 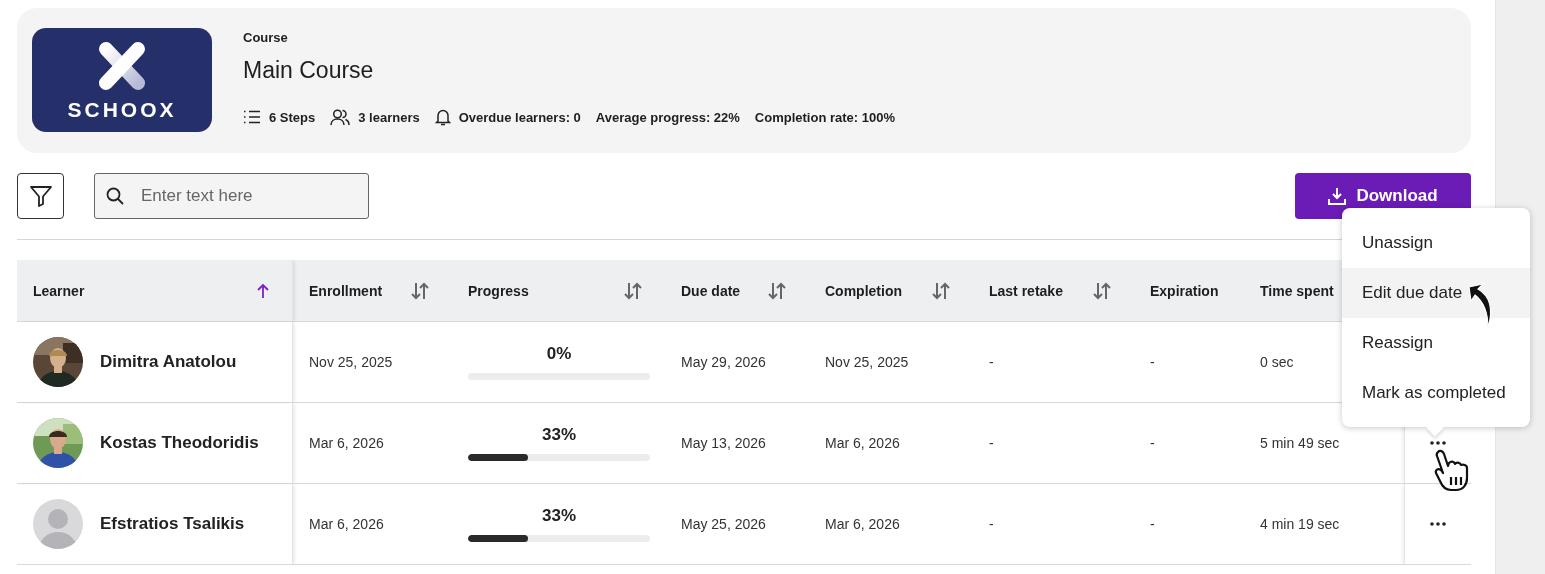 I want to click on column-header: Completion, so click(x=891, y=291).